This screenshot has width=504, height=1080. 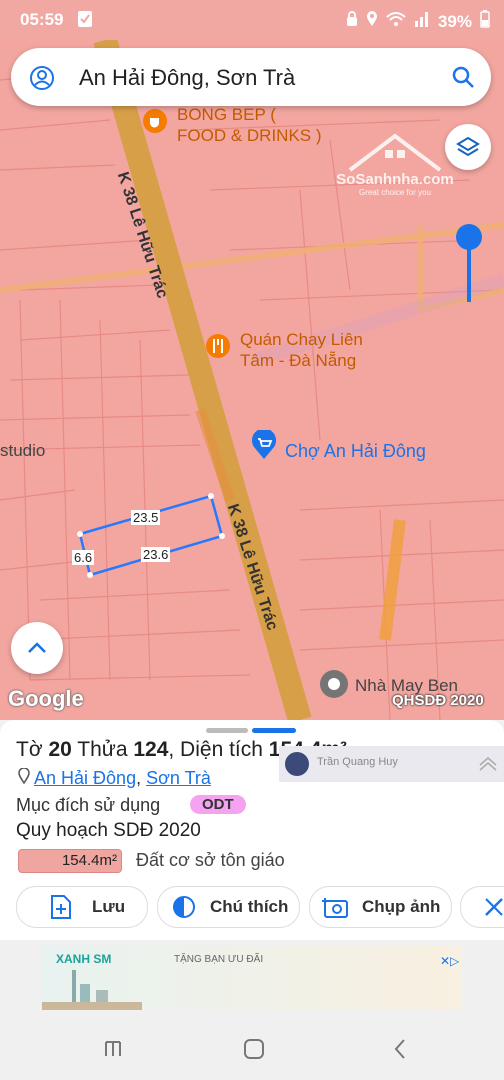 I want to click on title-thua-num: 124, so click(x=151, y=749).